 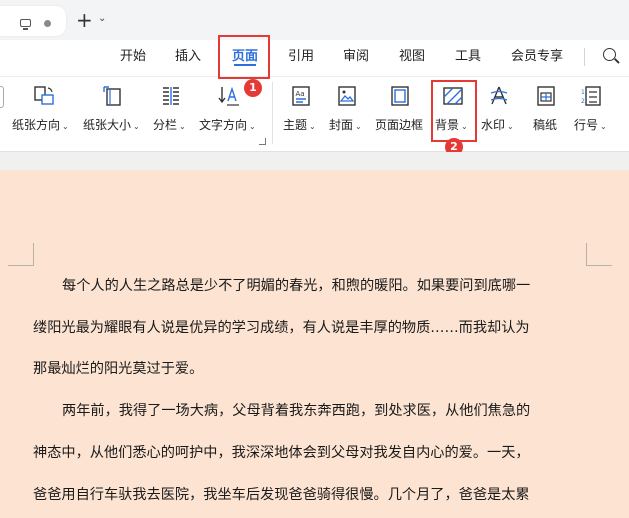 What do you see at coordinates (118, 369) in the screenshot?
I see `paragraph-line: 那最灿烂的阳光莫过于爱。` at bounding box center [118, 369].